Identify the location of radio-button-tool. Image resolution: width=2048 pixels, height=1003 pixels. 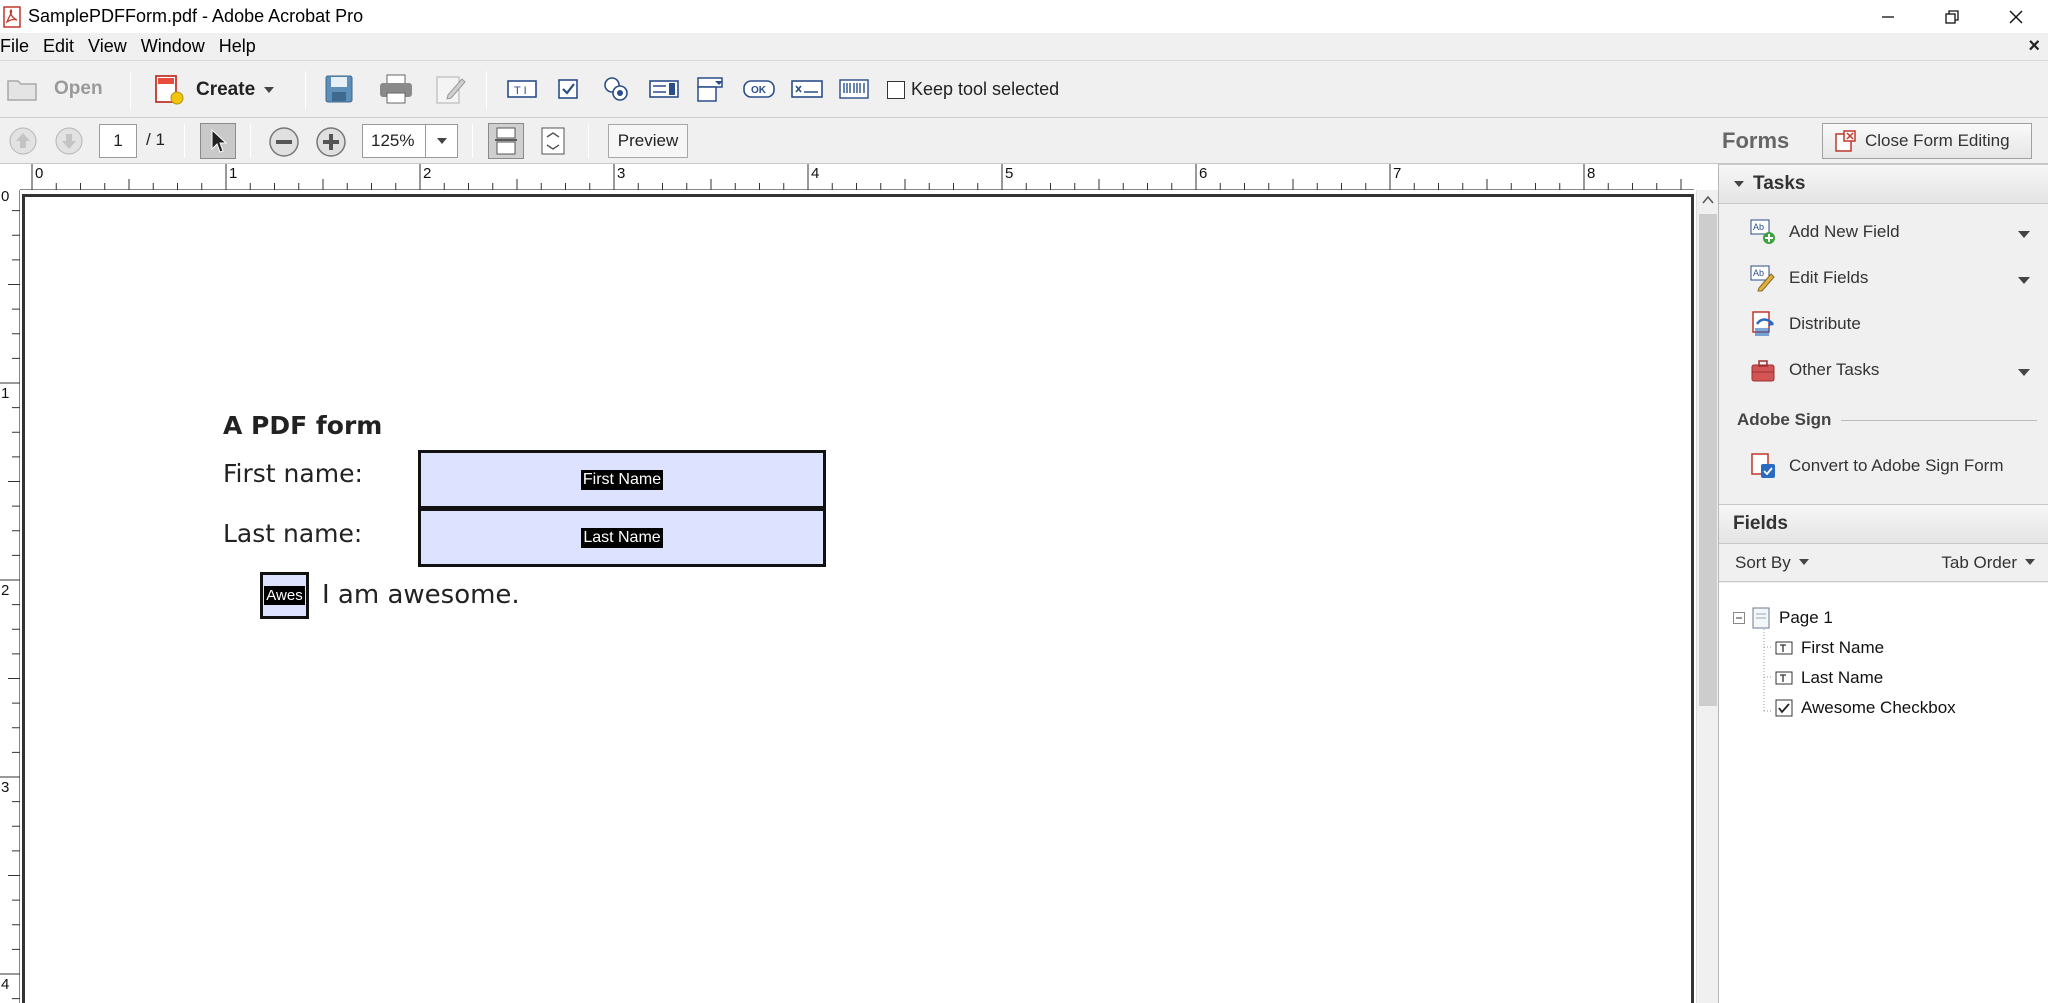
(616, 89).